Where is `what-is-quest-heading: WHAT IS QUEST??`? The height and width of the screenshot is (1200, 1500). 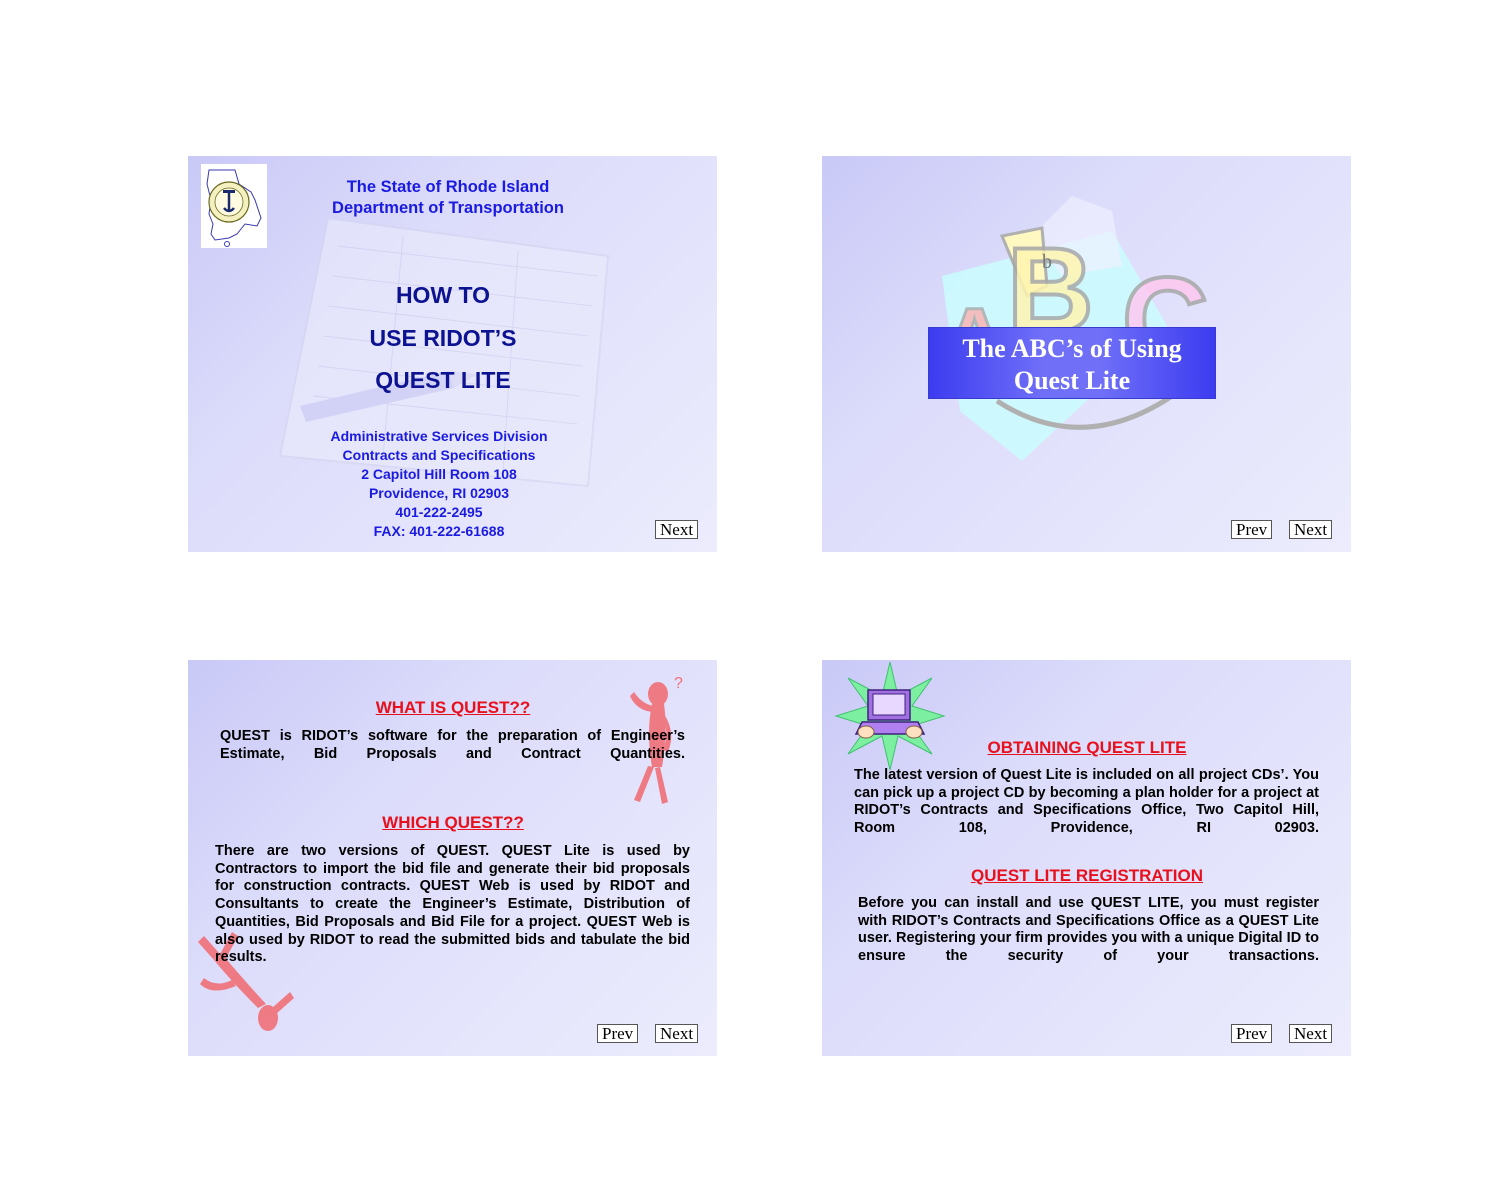
what-is-quest-heading: WHAT IS QUEST?? is located at coordinates (453, 707).